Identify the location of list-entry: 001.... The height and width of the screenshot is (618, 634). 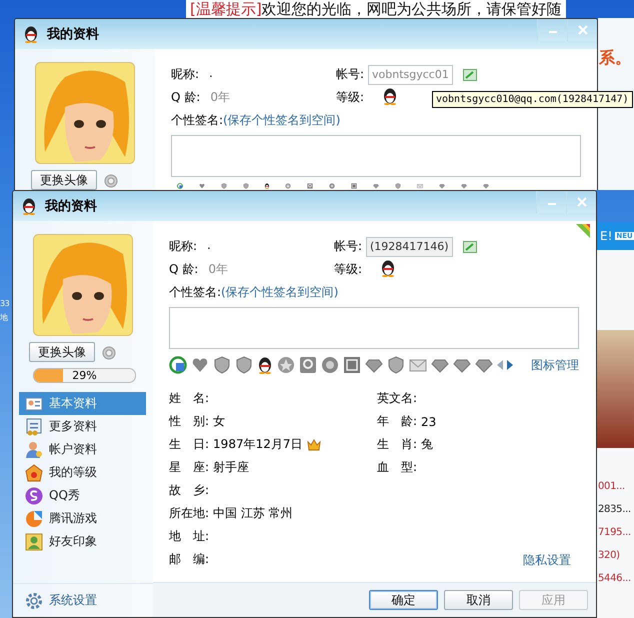
(614, 486).